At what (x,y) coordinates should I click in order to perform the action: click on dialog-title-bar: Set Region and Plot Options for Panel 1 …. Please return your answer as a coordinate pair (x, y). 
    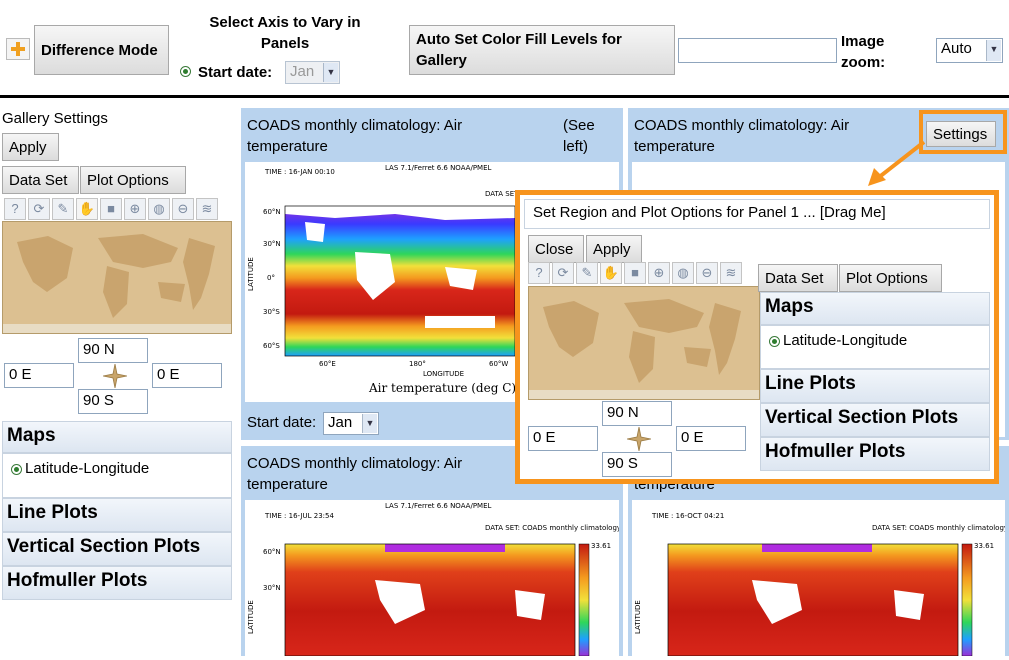
    Looking at the image, I should click on (757, 214).